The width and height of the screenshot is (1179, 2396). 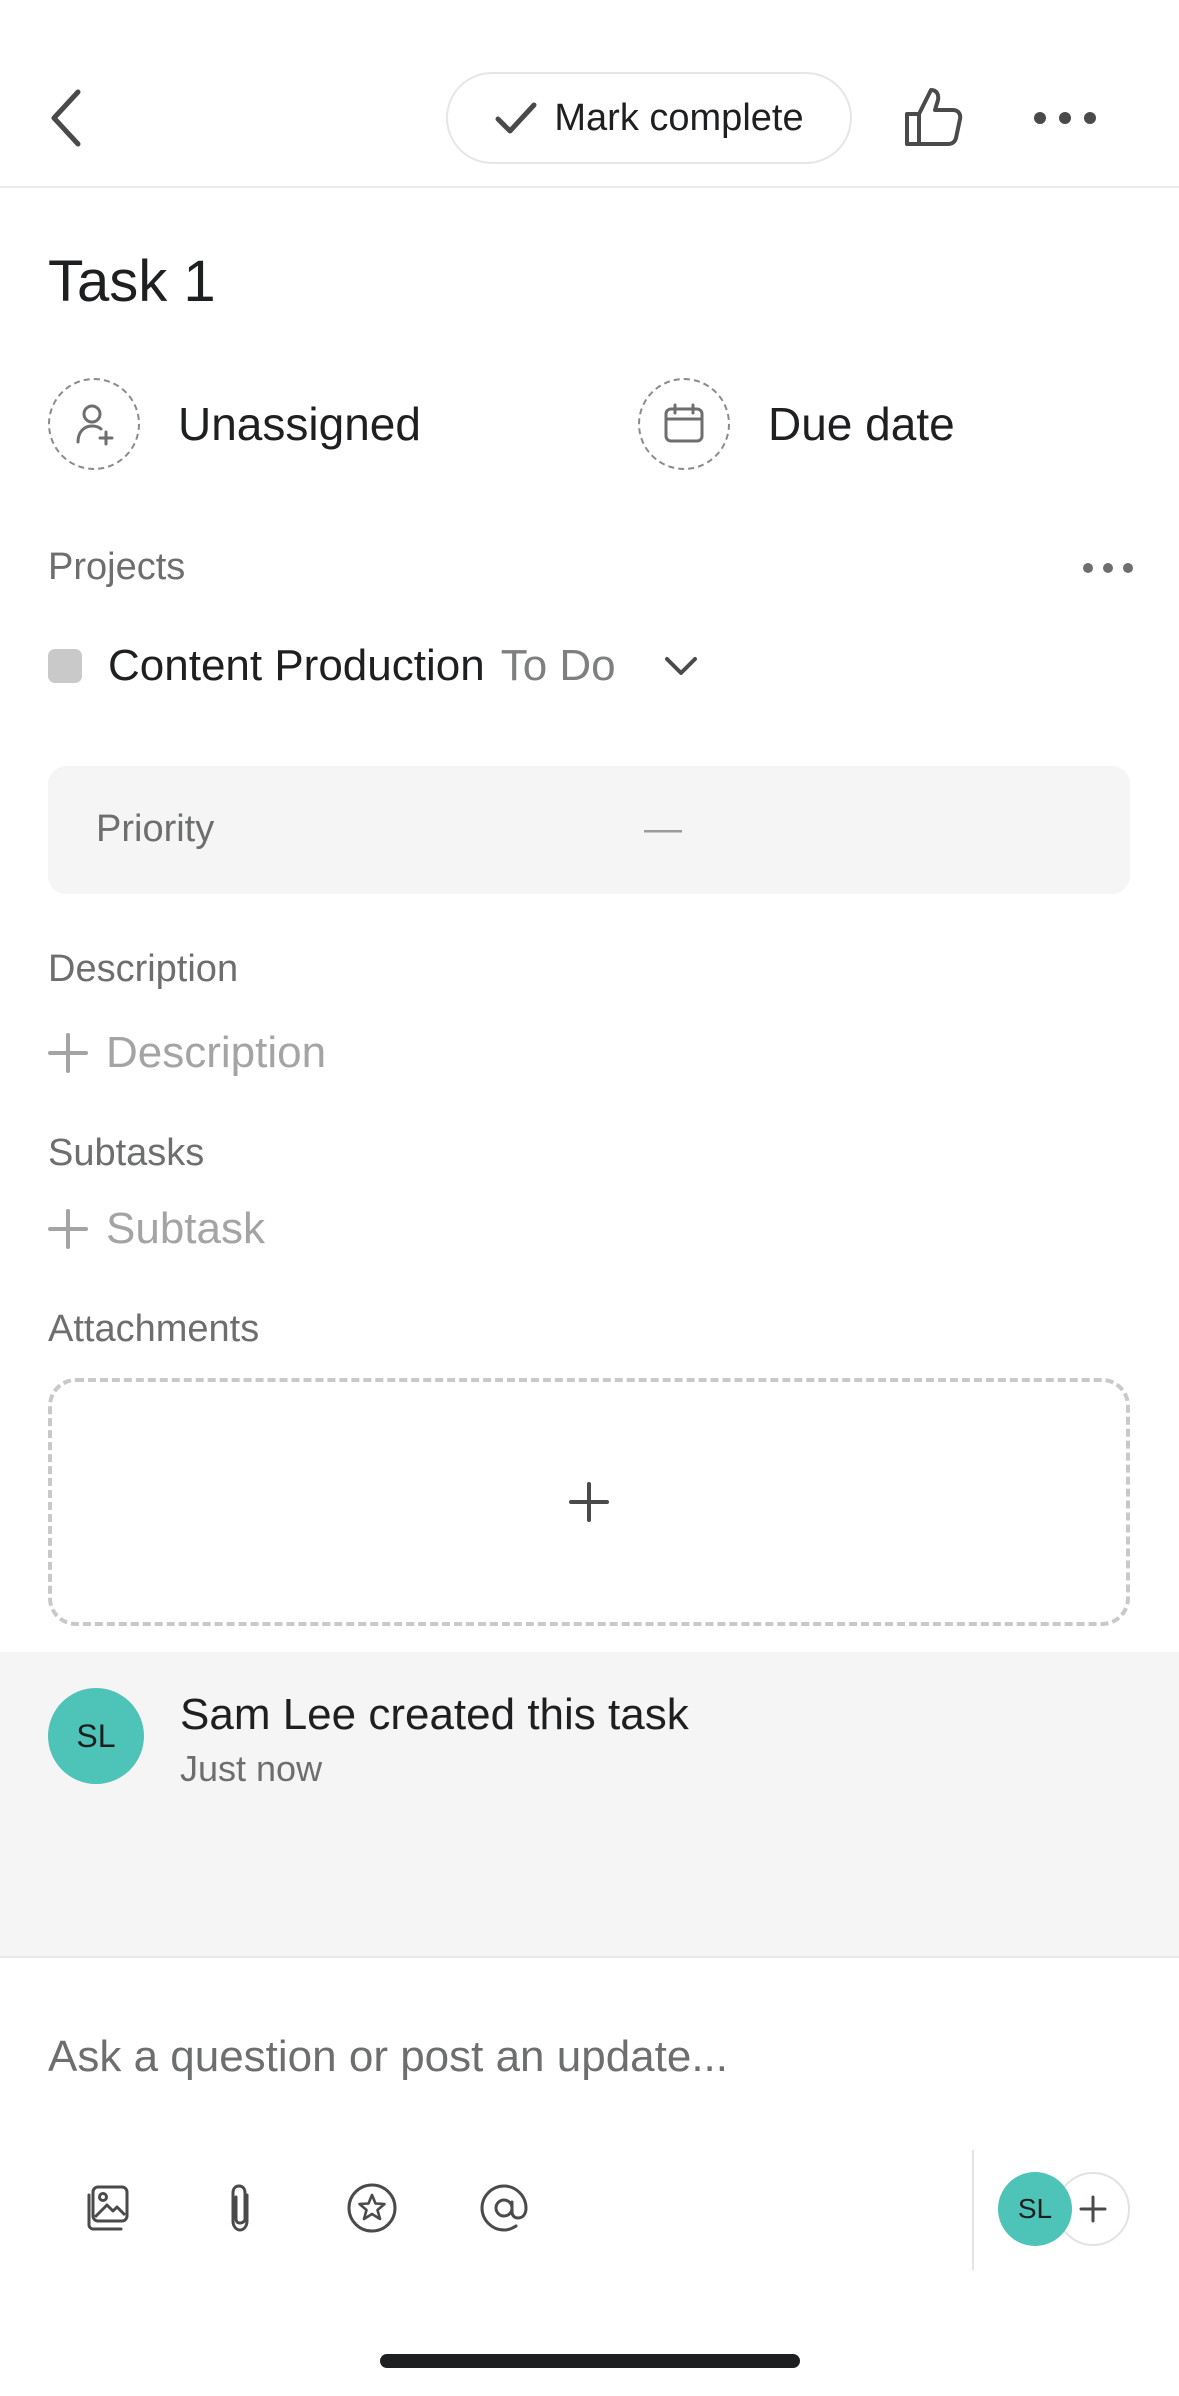 What do you see at coordinates (126, 1153) in the screenshot?
I see `subtasks-label: Subtasks` at bounding box center [126, 1153].